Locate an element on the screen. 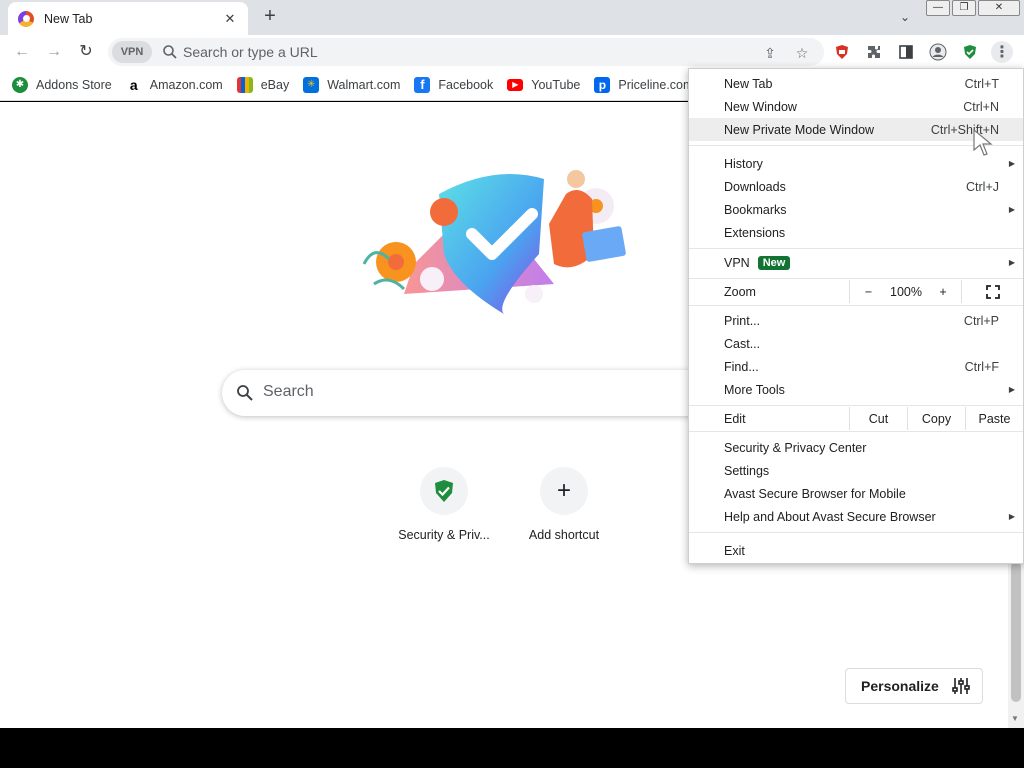 The width and height of the screenshot is (1024, 768). menu-item-label: History is located at coordinates (743, 163).